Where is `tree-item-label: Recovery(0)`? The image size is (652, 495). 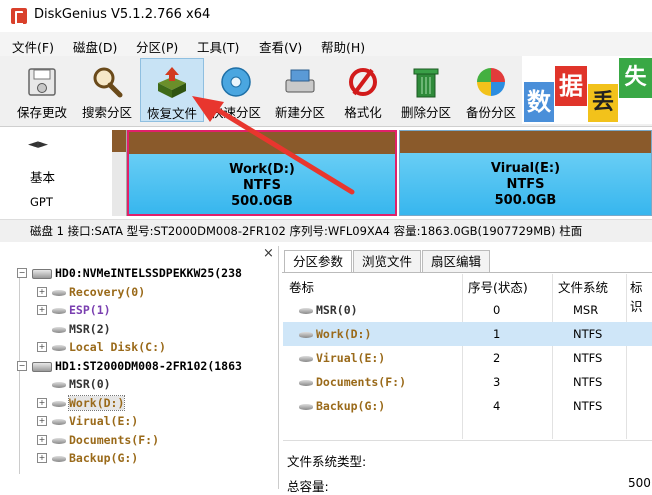 tree-item-label: Recovery(0) is located at coordinates (107, 292).